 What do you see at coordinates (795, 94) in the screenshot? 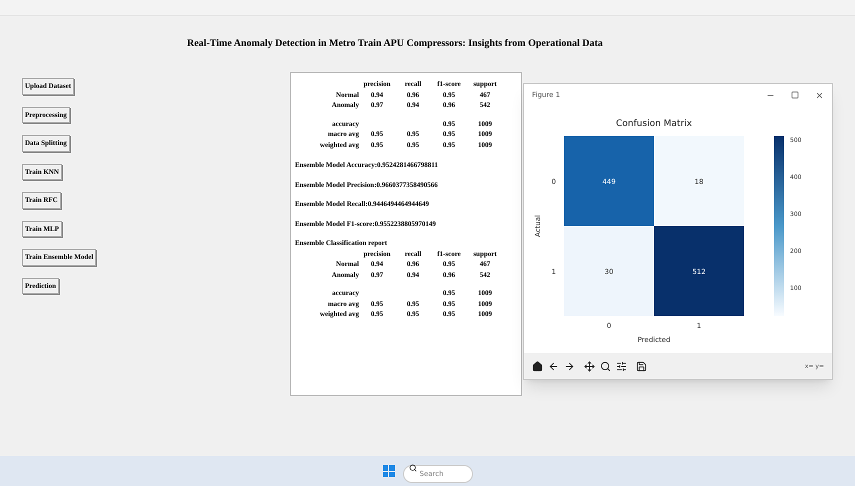
I see `maximize-icon` at bounding box center [795, 94].